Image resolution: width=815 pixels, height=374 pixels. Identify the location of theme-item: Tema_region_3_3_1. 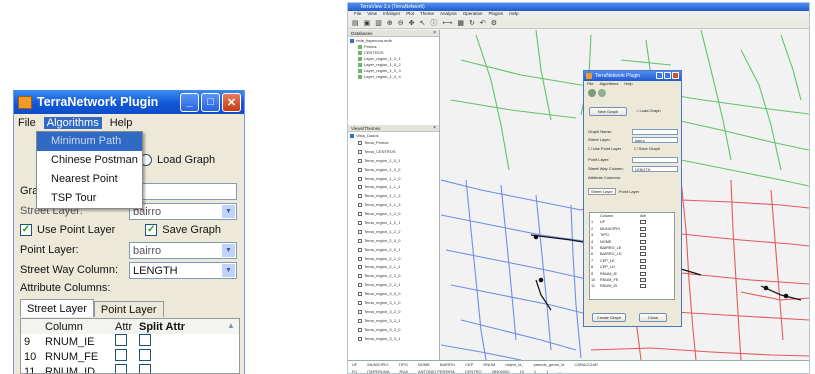
(394, 339).